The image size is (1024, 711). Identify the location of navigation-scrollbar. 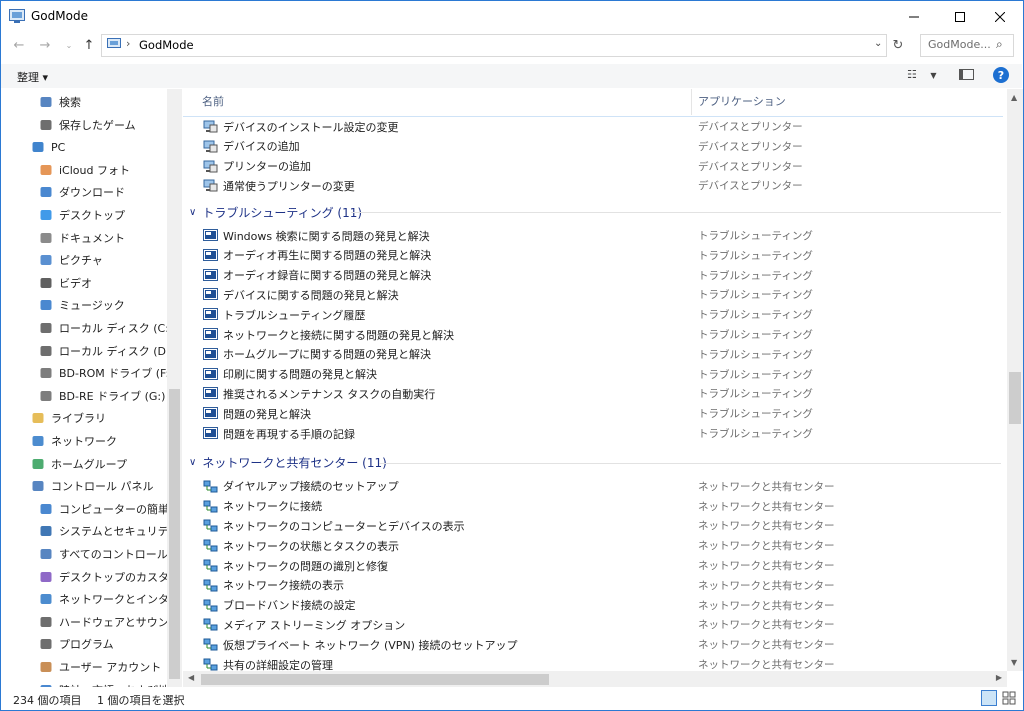
(174, 388).